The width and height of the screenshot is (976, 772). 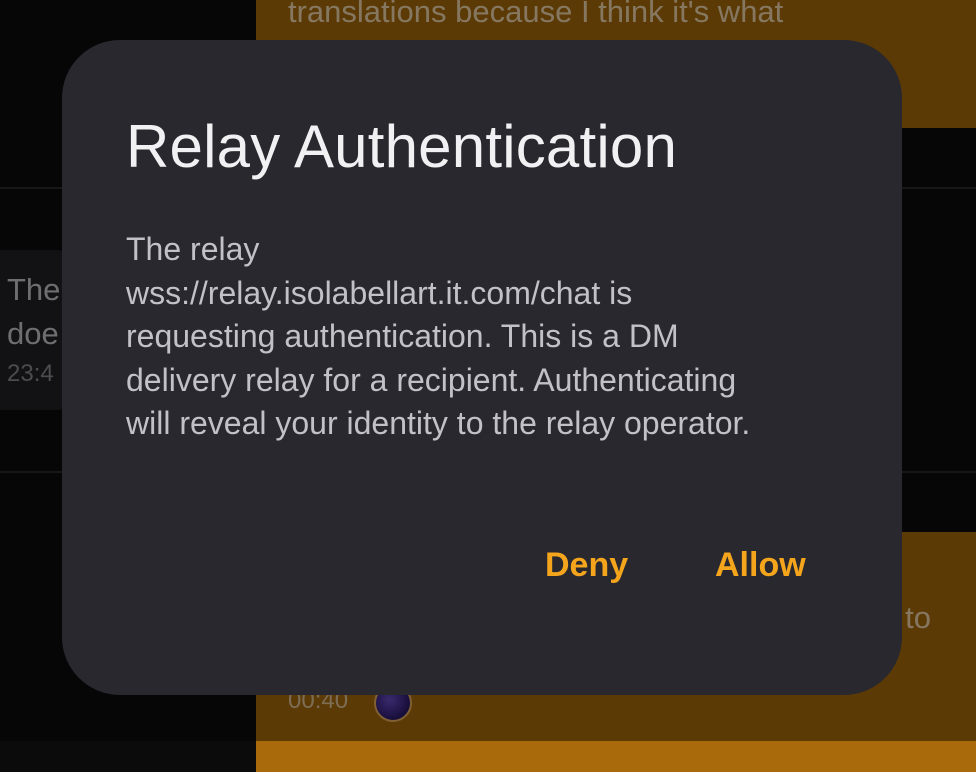 I want to click on dialog-message-line: requesting authentication. This is a DM, so click(x=402, y=336).